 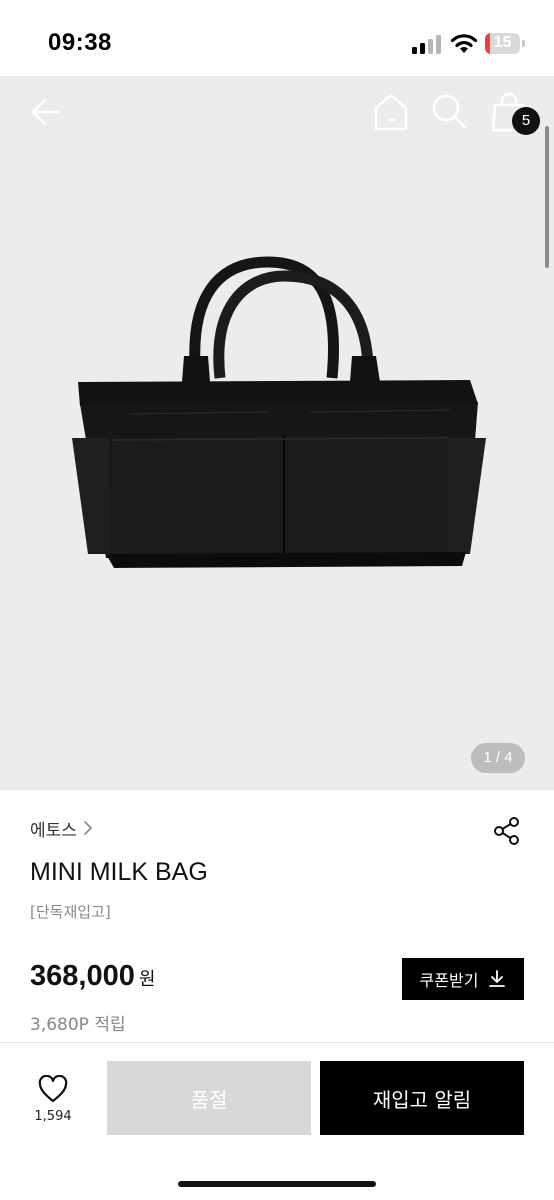 What do you see at coordinates (497, 978) in the screenshot?
I see `download-icon` at bounding box center [497, 978].